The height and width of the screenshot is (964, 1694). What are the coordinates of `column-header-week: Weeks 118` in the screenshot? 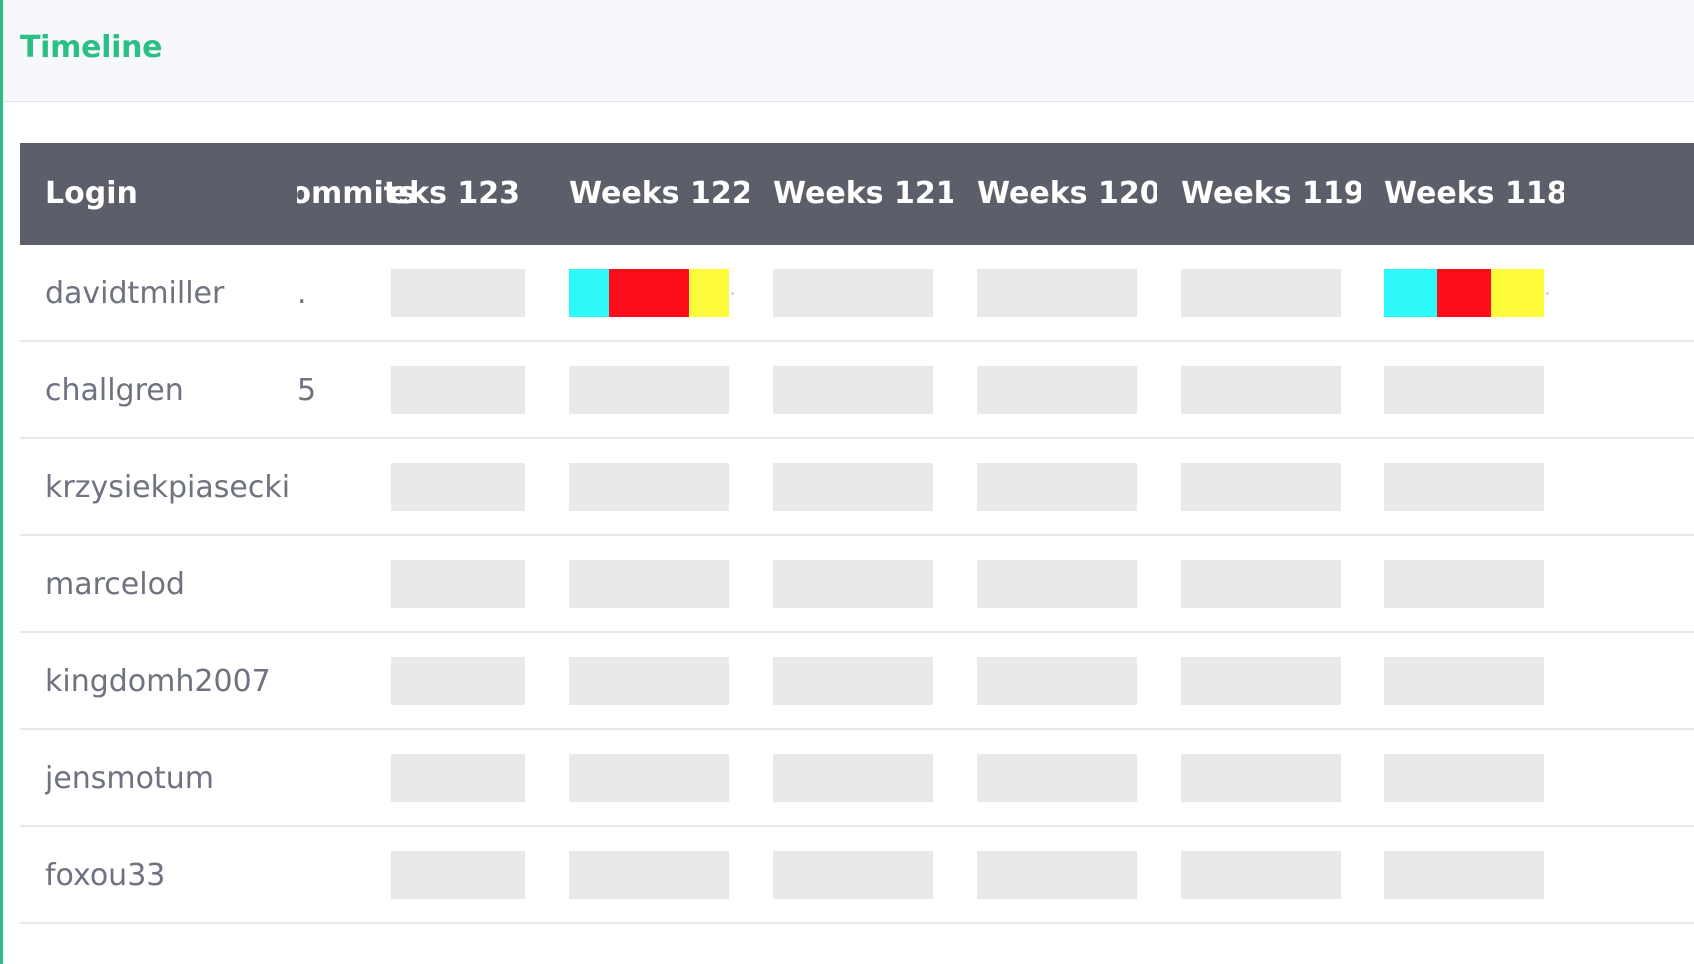 It's located at (1474, 194).